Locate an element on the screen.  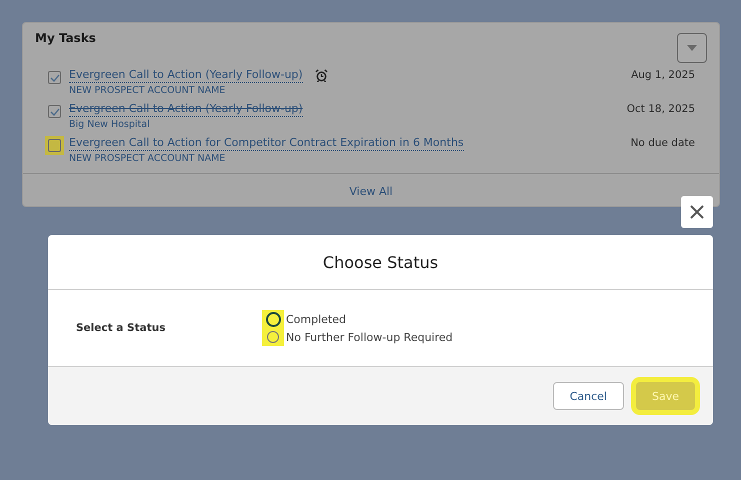
dropdown-button is located at coordinates (692, 48).